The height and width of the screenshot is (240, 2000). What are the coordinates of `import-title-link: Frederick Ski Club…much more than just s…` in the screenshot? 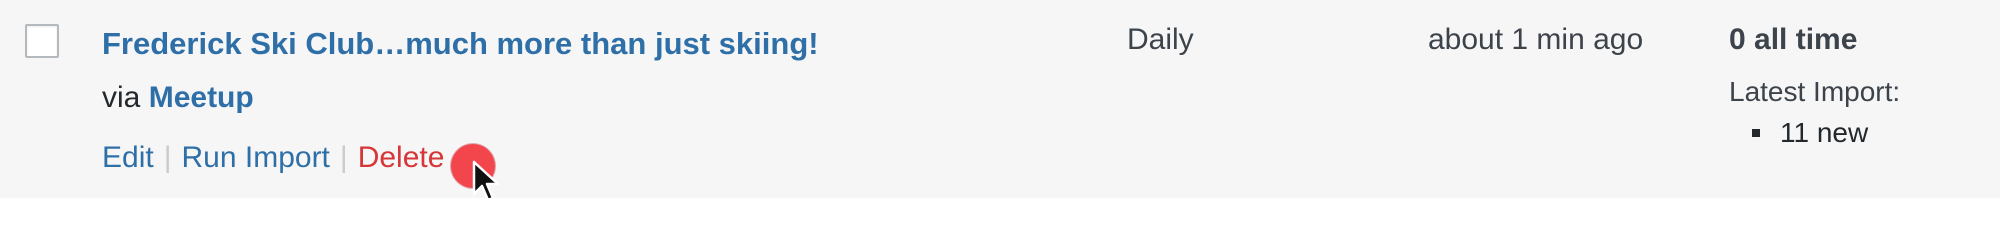 It's located at (460, 44).